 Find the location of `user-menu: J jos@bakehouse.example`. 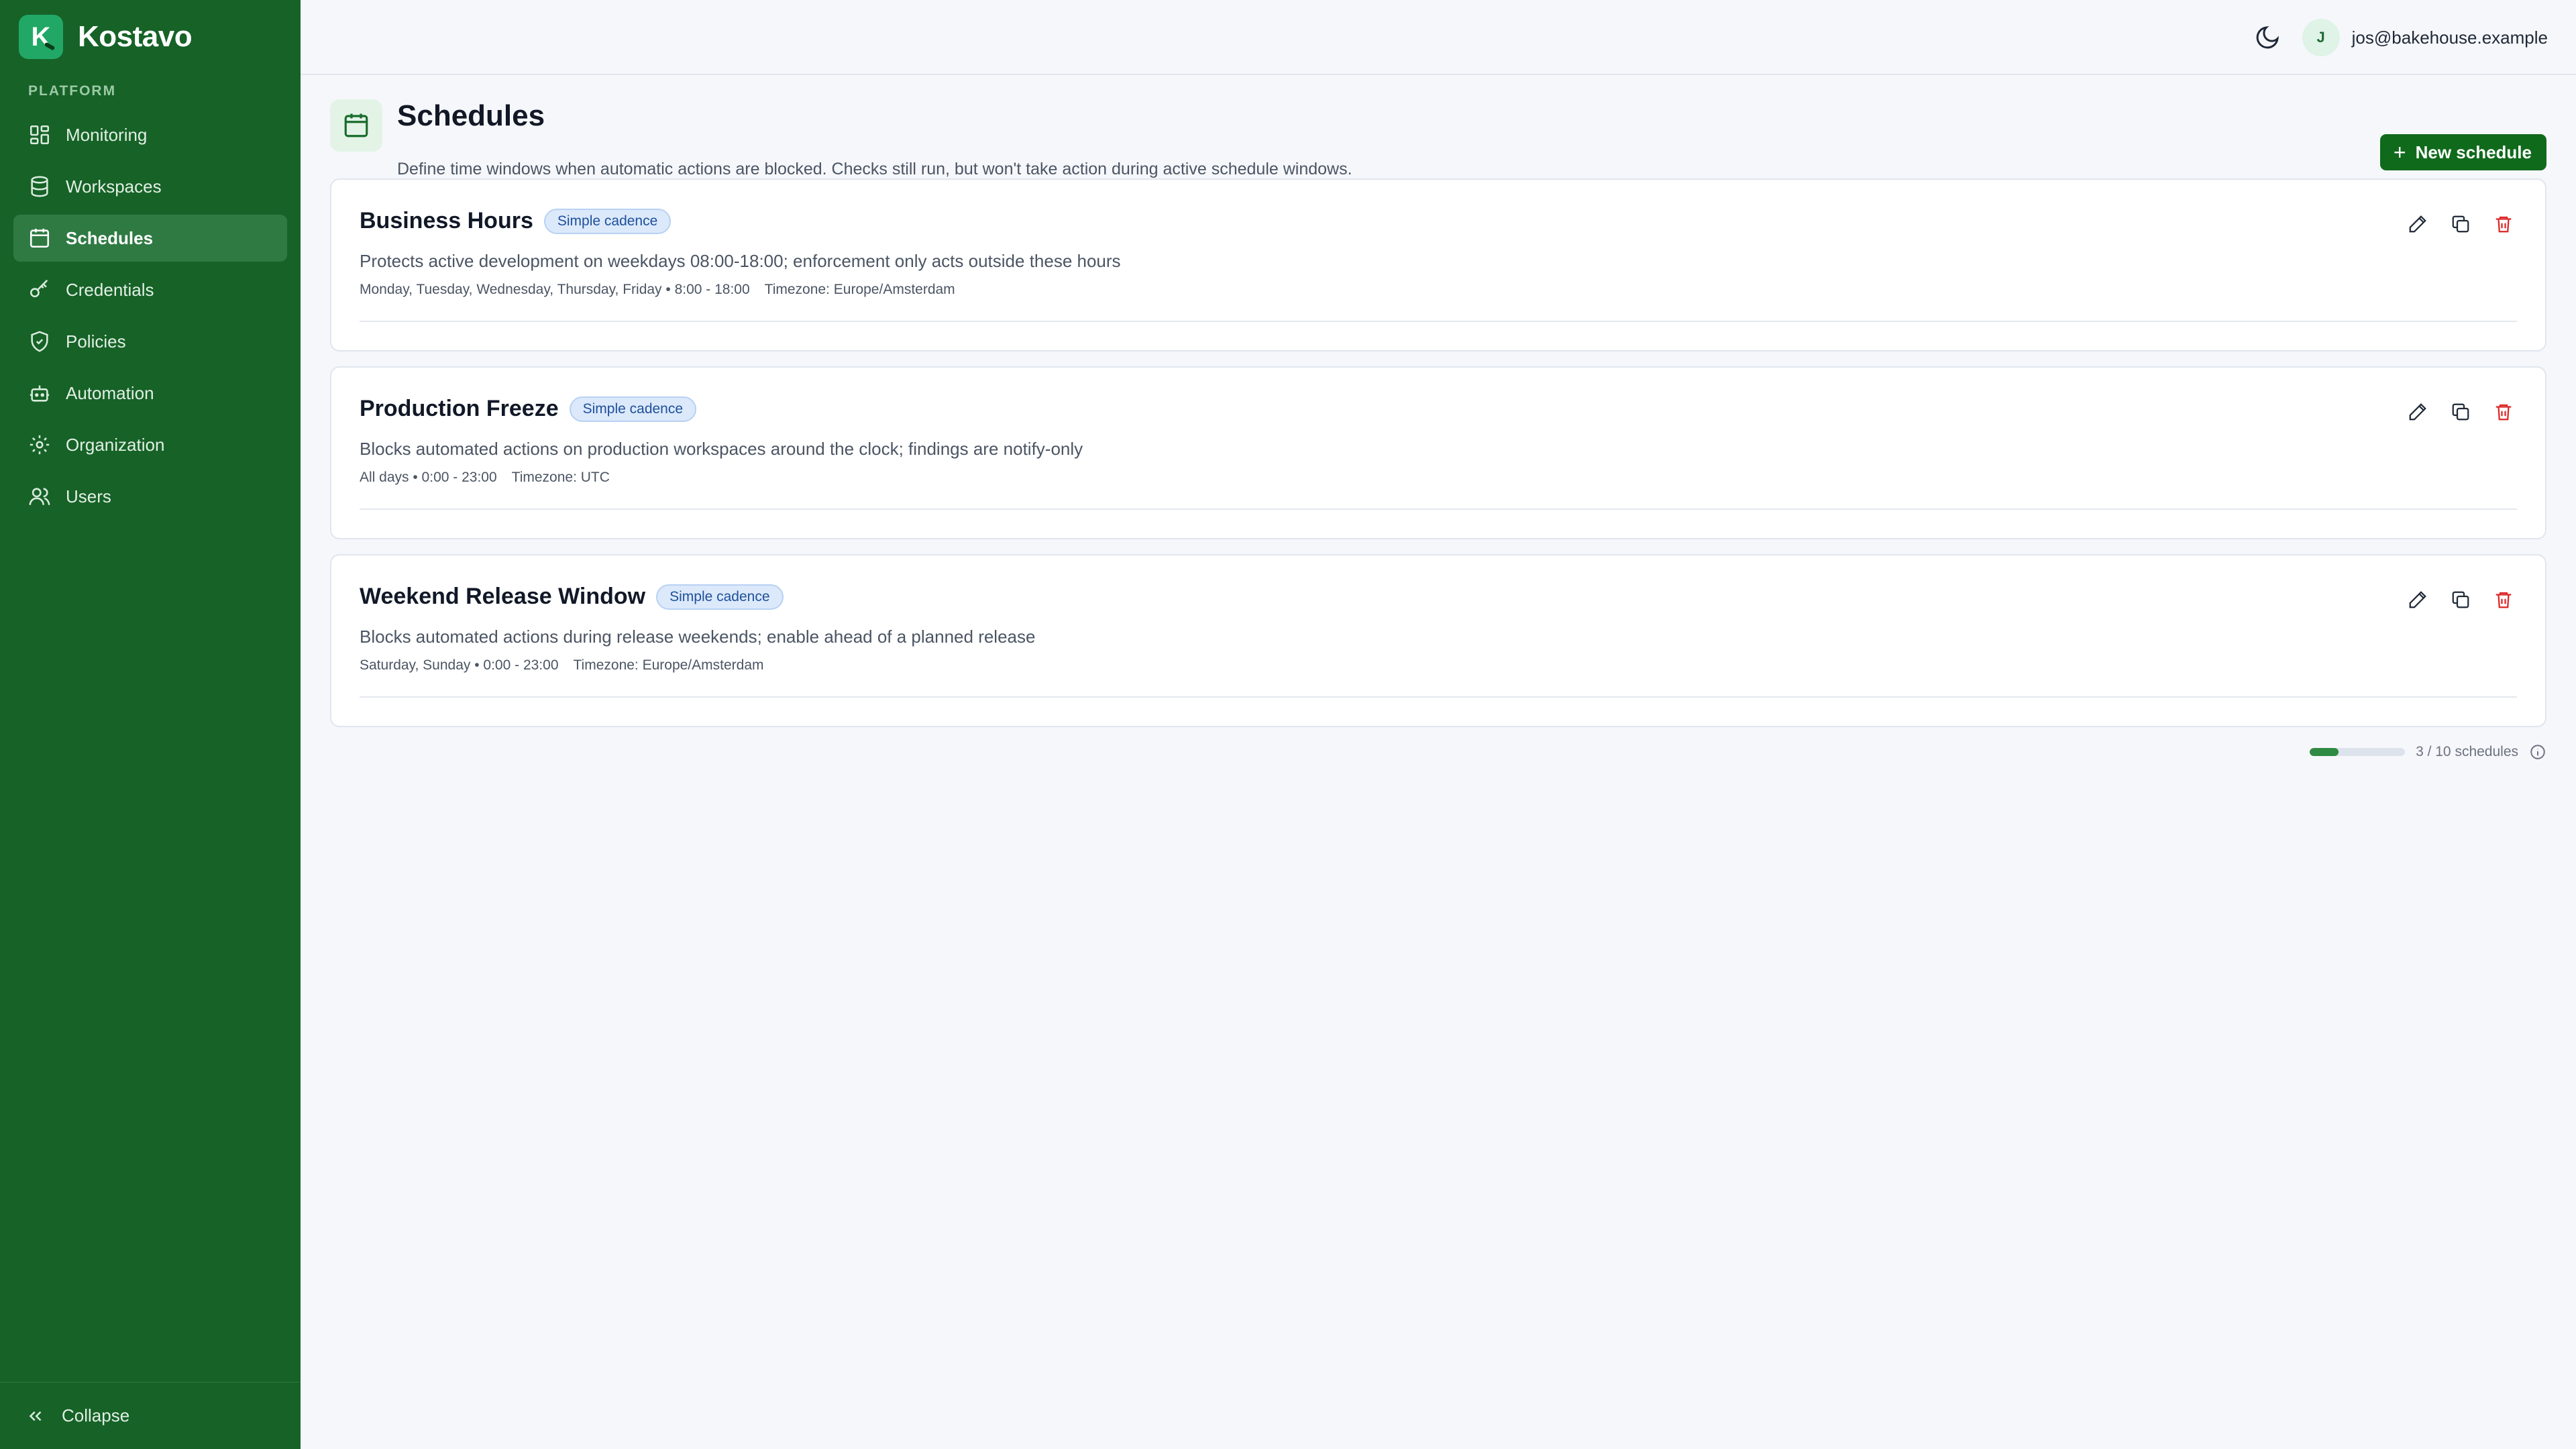

user-menu: J jos@bakehouse.example is located at coordinates (2425, 37).